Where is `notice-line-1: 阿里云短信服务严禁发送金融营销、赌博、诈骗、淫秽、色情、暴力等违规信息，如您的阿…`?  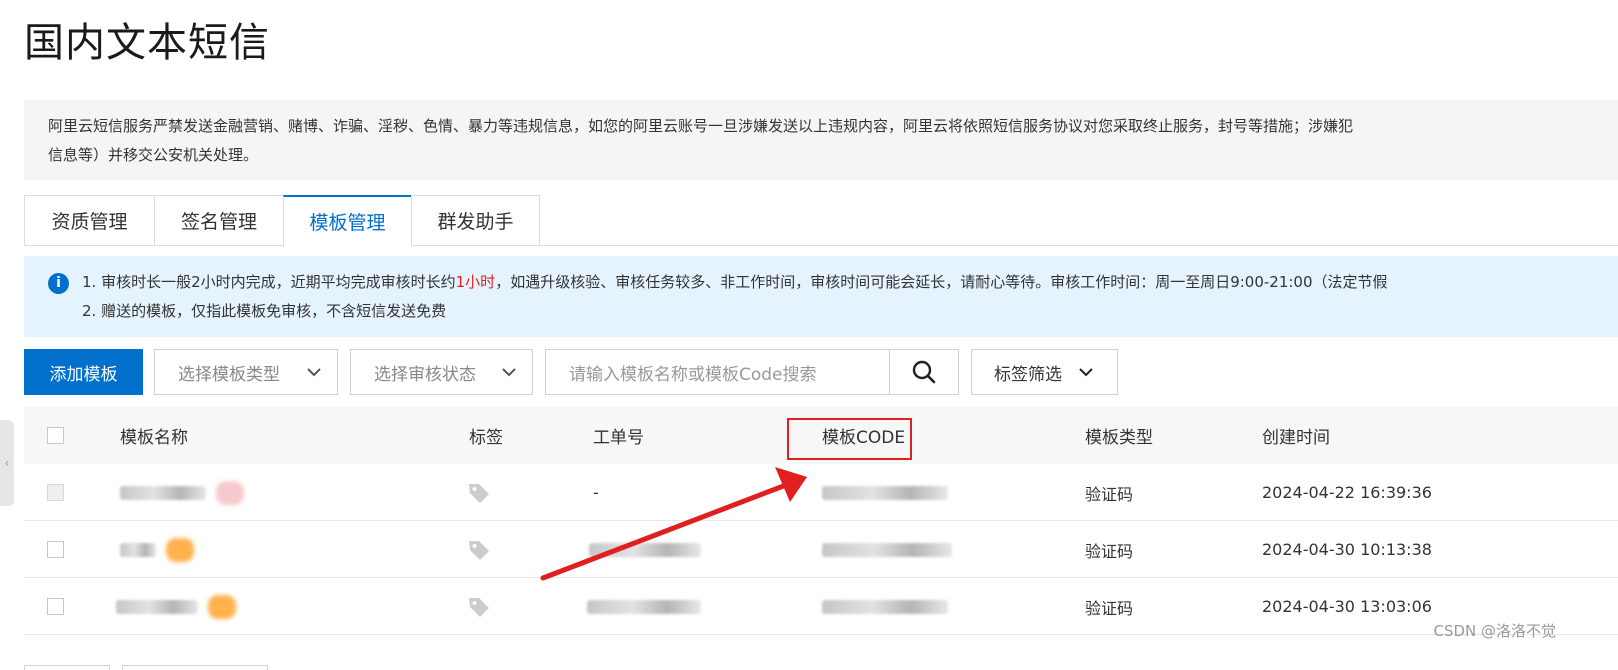 notice-line-1: 阿里云短信服务严禁发送金融营销、赌博、诈骗、淫秽、色情、暴力等违规信息，如您的阿… is located at coordinates (701, 126).